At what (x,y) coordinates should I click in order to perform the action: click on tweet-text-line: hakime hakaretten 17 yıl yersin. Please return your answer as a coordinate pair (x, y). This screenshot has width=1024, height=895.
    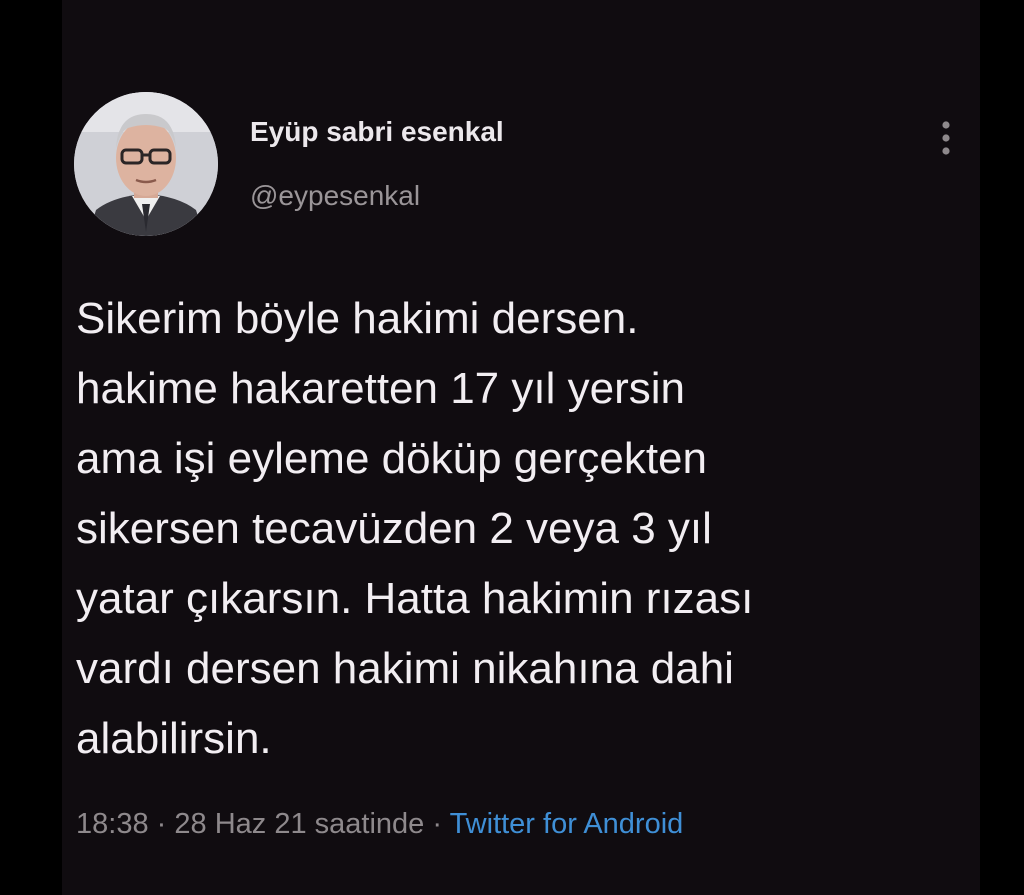
    Looking at the image, I should click on (380, 388).